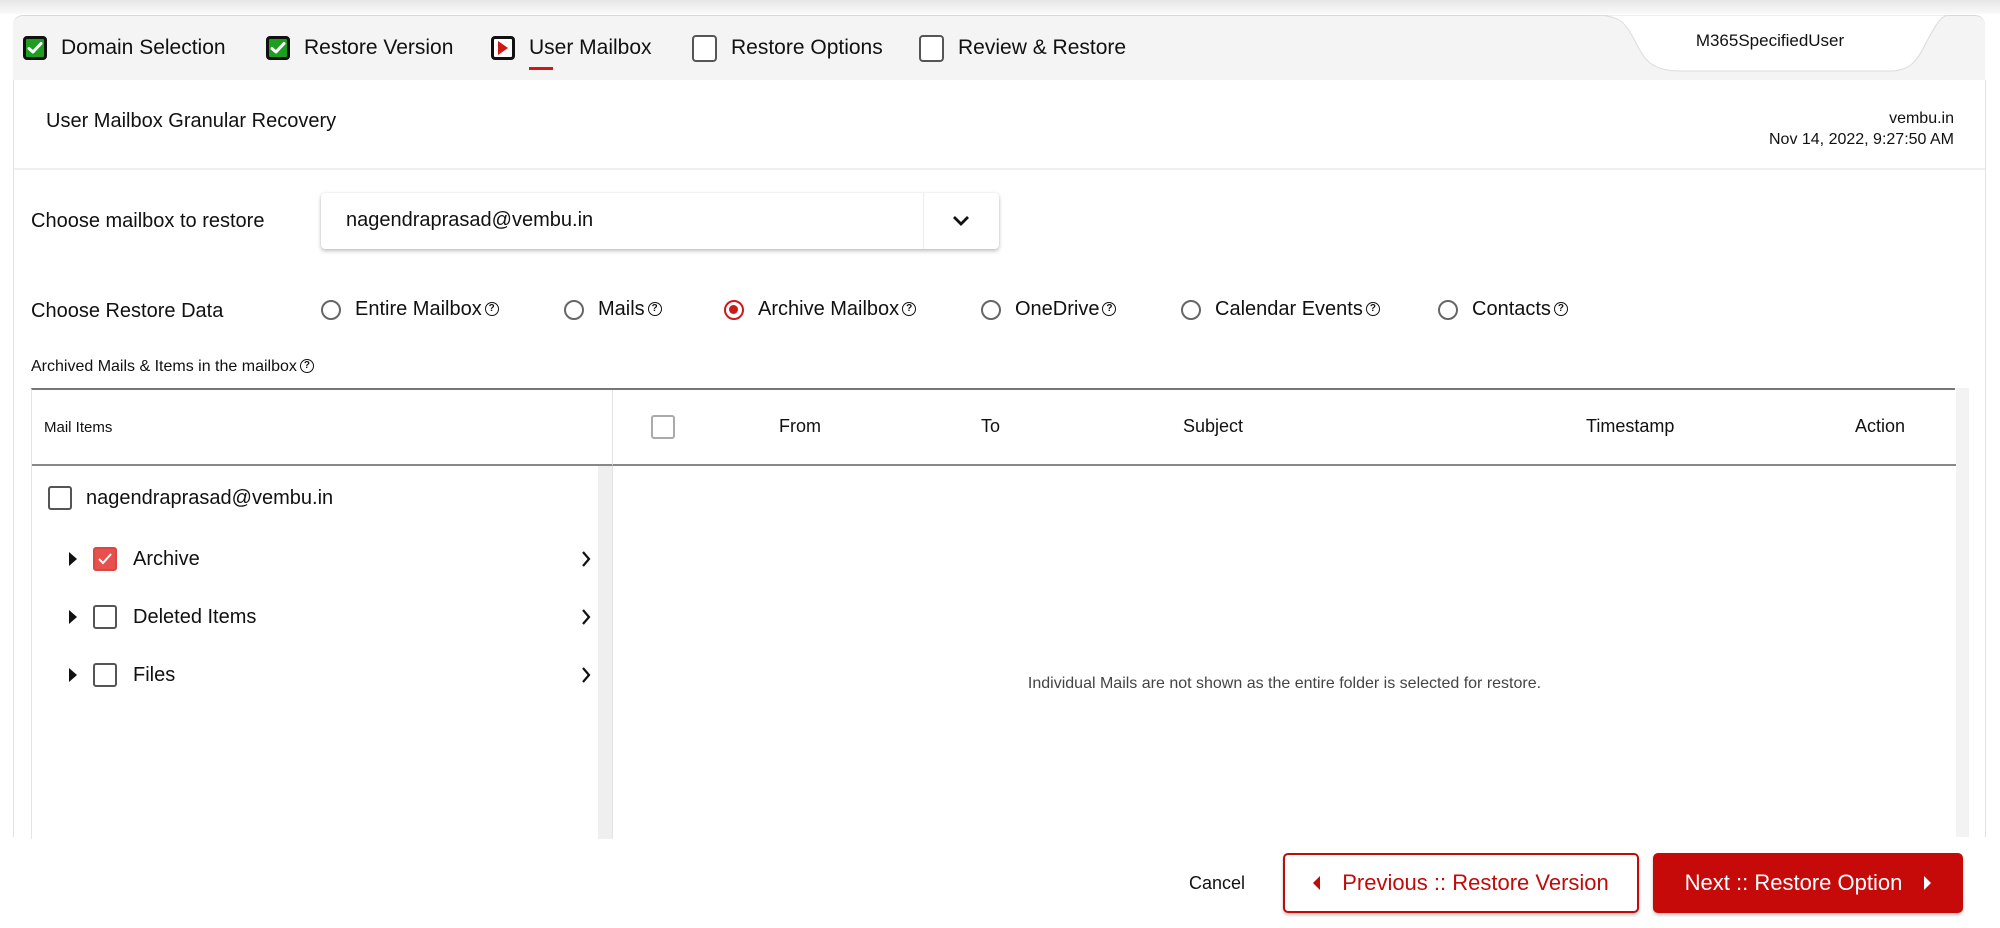  I want to click on next-button: Next :: Restore Option, so click(1808, 883).